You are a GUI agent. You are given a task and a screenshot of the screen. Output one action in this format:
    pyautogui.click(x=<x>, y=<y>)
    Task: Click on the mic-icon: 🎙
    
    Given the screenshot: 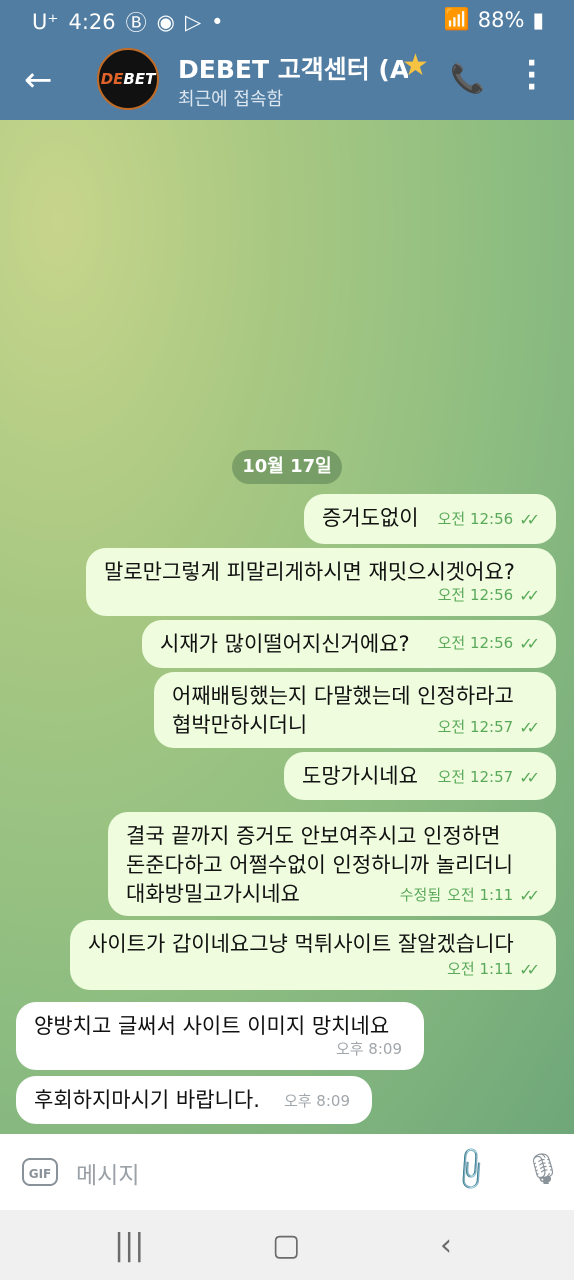 What is the action you would take?
    pyautogui.click(x=543, y=1169)
    